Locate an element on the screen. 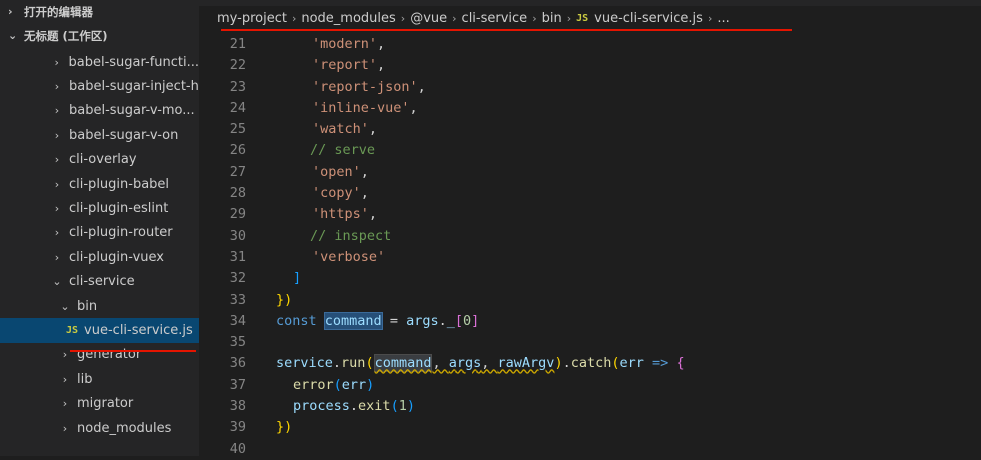  code-line: 33}) is located at coordinates (590, 300).